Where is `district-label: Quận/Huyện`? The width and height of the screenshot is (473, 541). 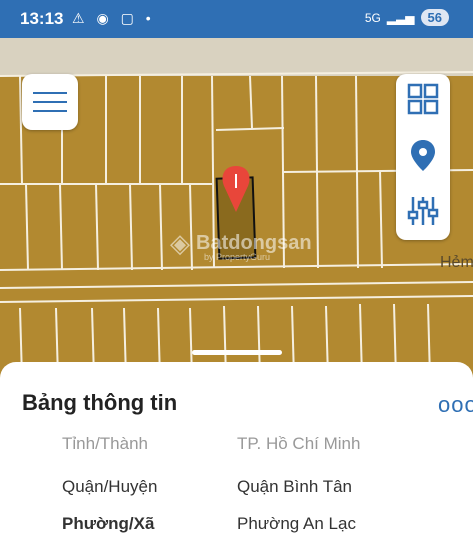 district-label: Quận/Huyện is located at coordinates (110, 486).